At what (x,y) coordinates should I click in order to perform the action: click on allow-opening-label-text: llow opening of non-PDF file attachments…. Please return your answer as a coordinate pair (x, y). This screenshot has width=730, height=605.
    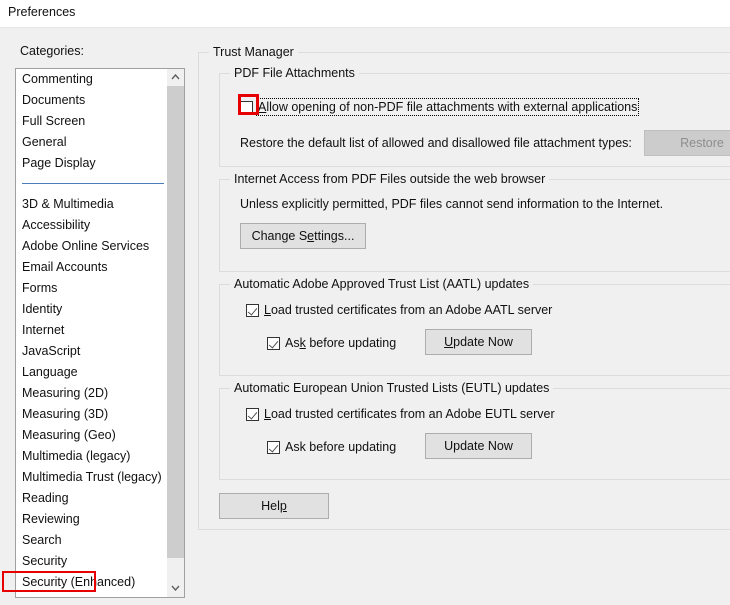
    Looking at the image, I should click on (452, 107).